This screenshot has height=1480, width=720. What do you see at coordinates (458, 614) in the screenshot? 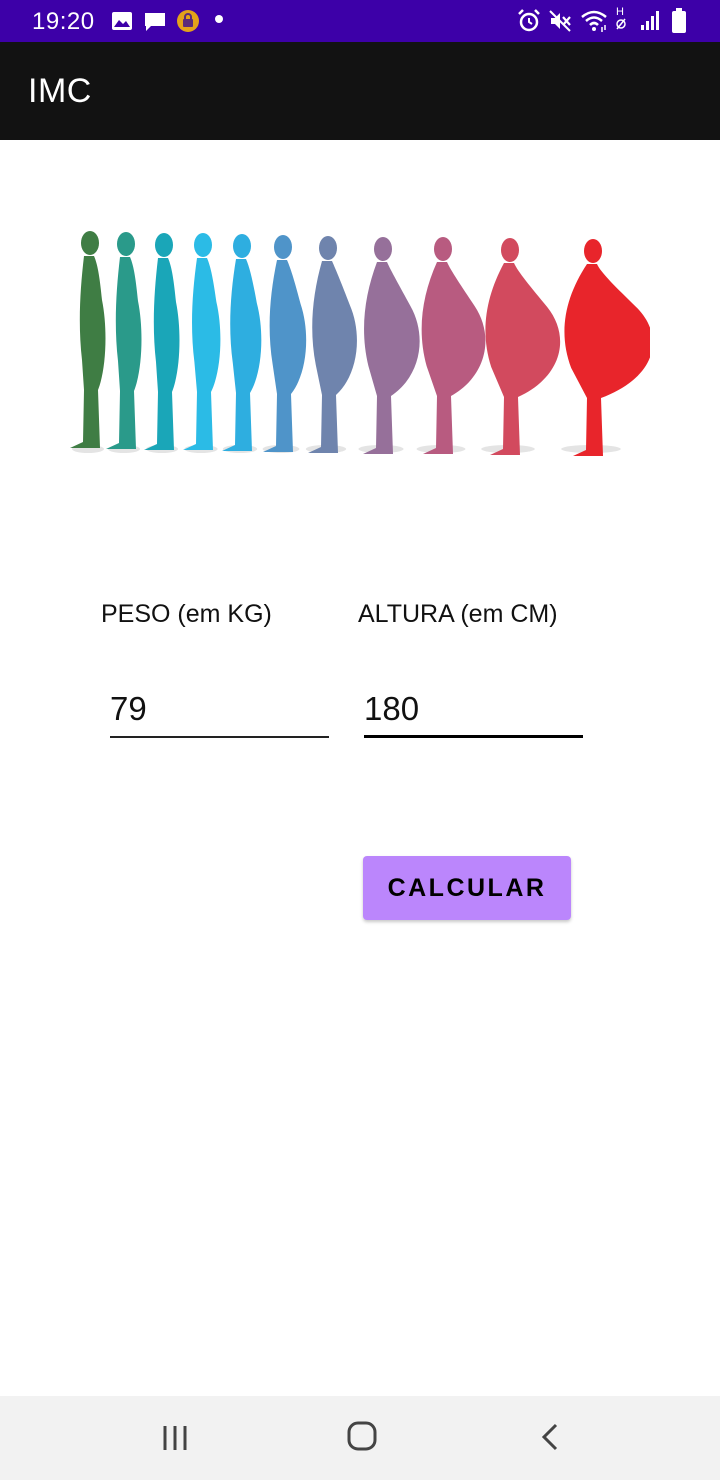
I see `altura-label: ALTURA (em CM)` at bounding box center [458, 614].